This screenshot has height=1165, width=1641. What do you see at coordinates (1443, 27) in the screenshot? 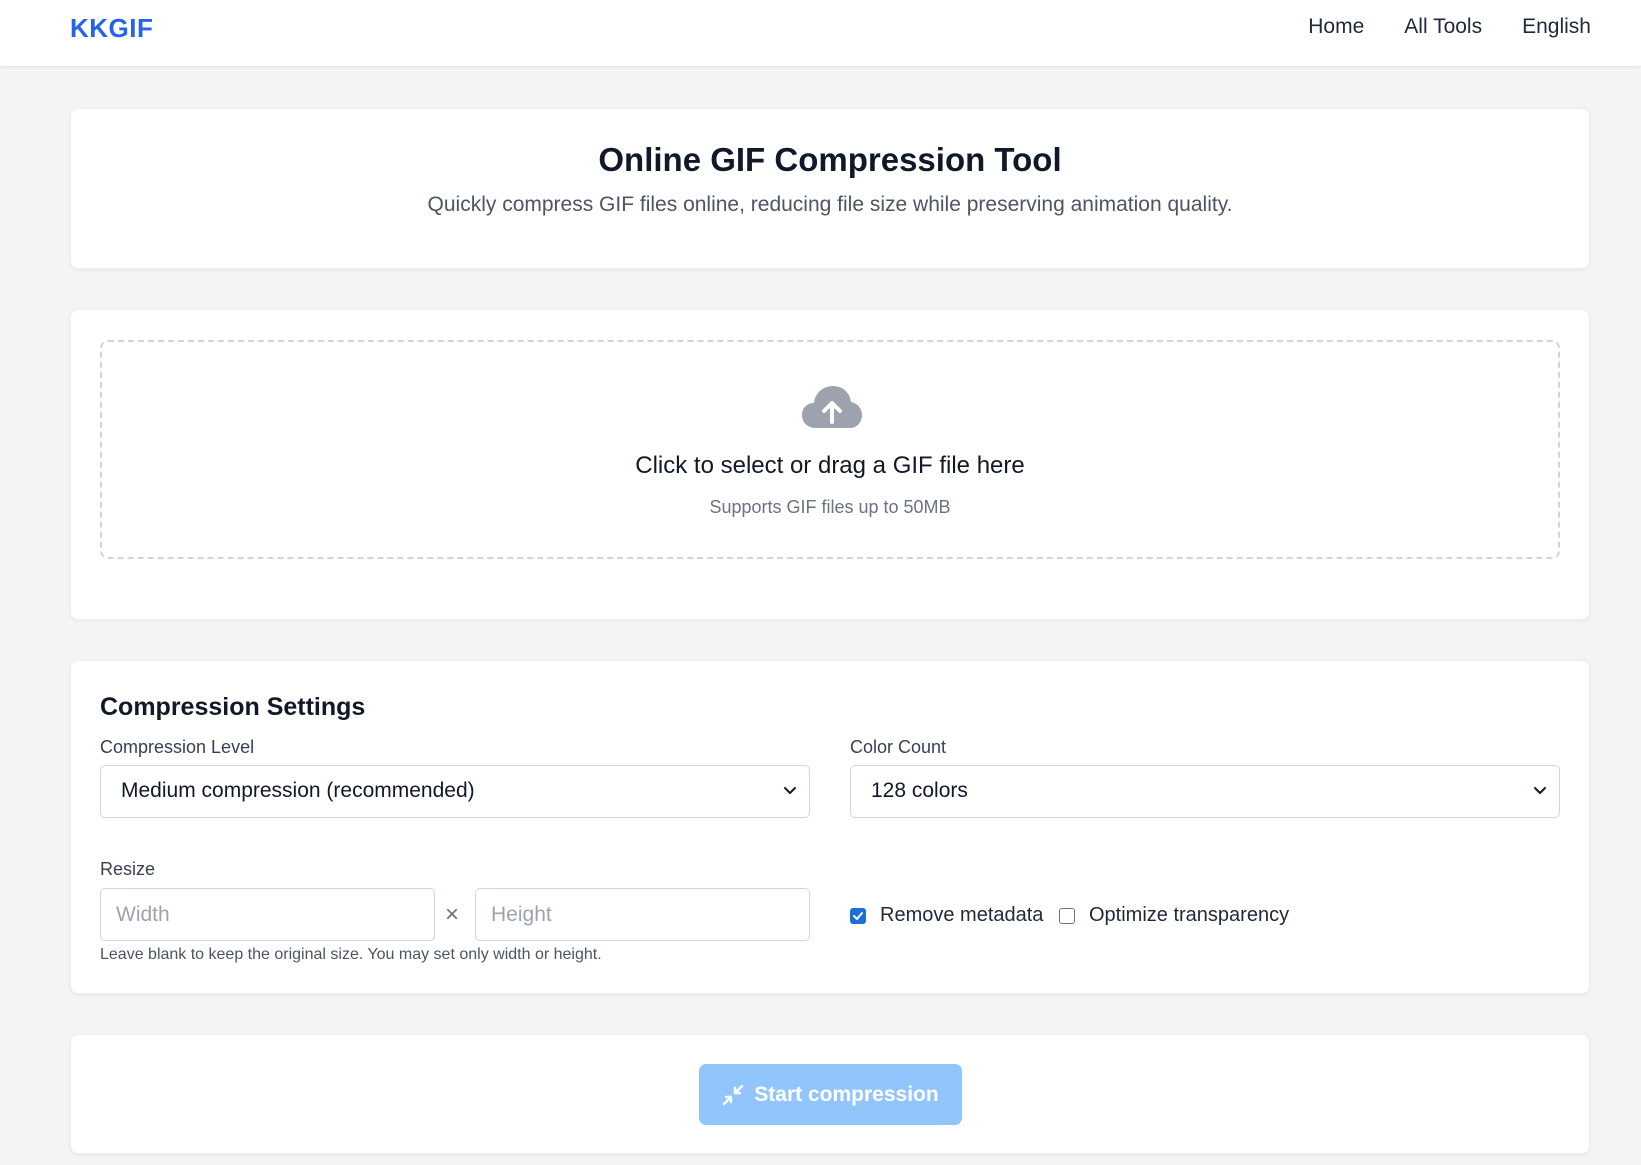
I see `nav-all-tools-link: All Tools` at bounding box center [1443, 27].